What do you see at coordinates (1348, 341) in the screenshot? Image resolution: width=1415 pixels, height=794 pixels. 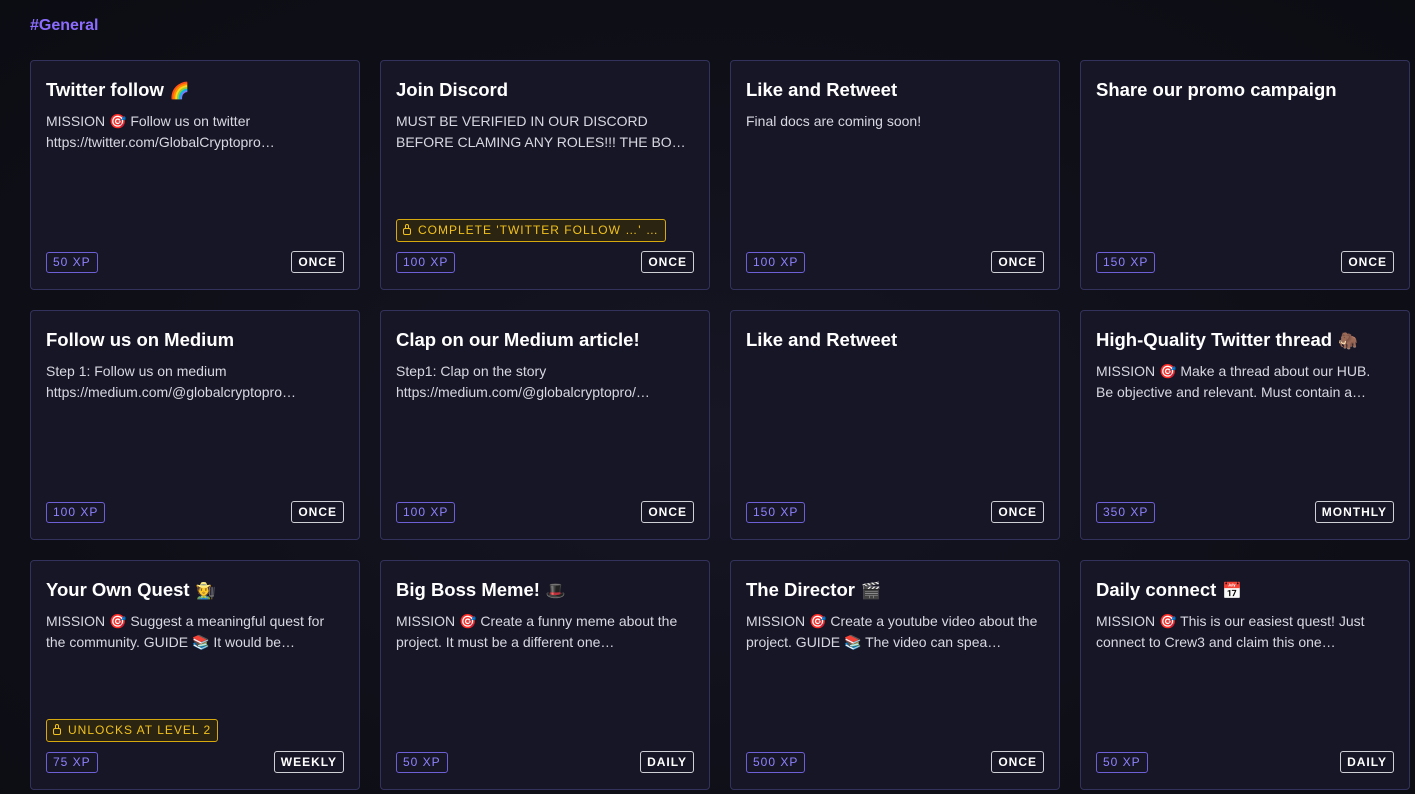 I see `mammoth-icon: 🦣` at bounding box center [1348, 341].